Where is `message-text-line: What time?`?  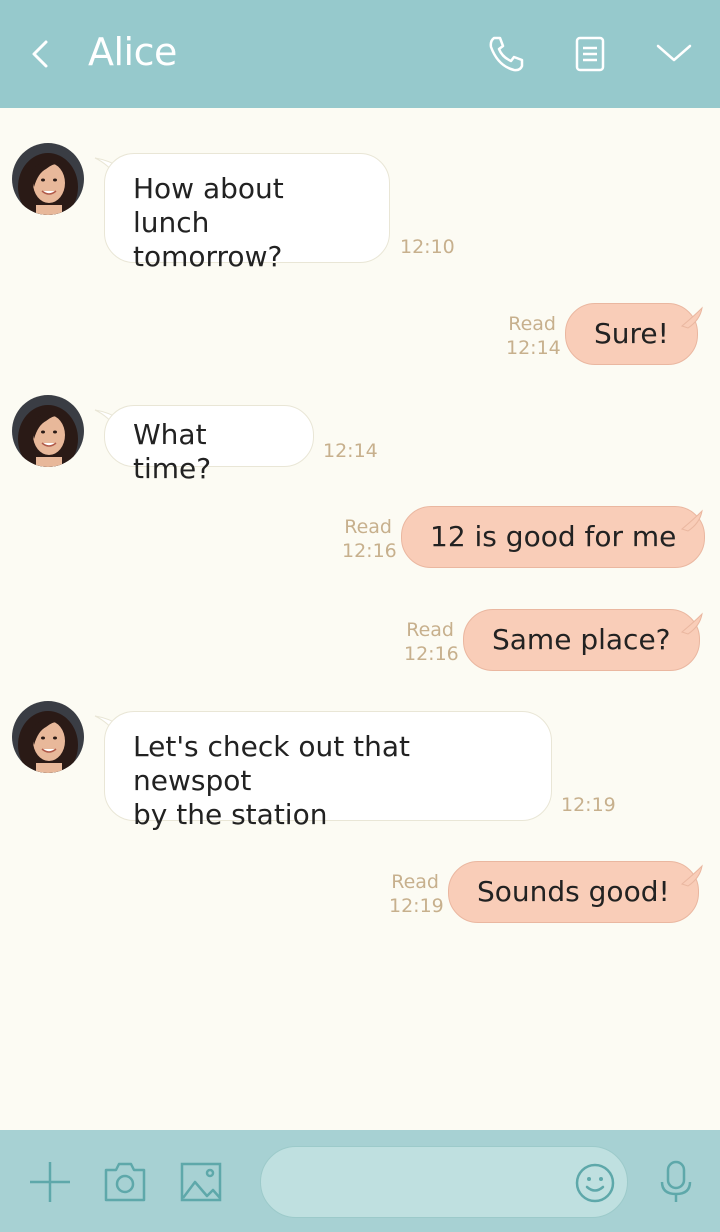 message-text-line: What time? is located at coordinates (172, 451).